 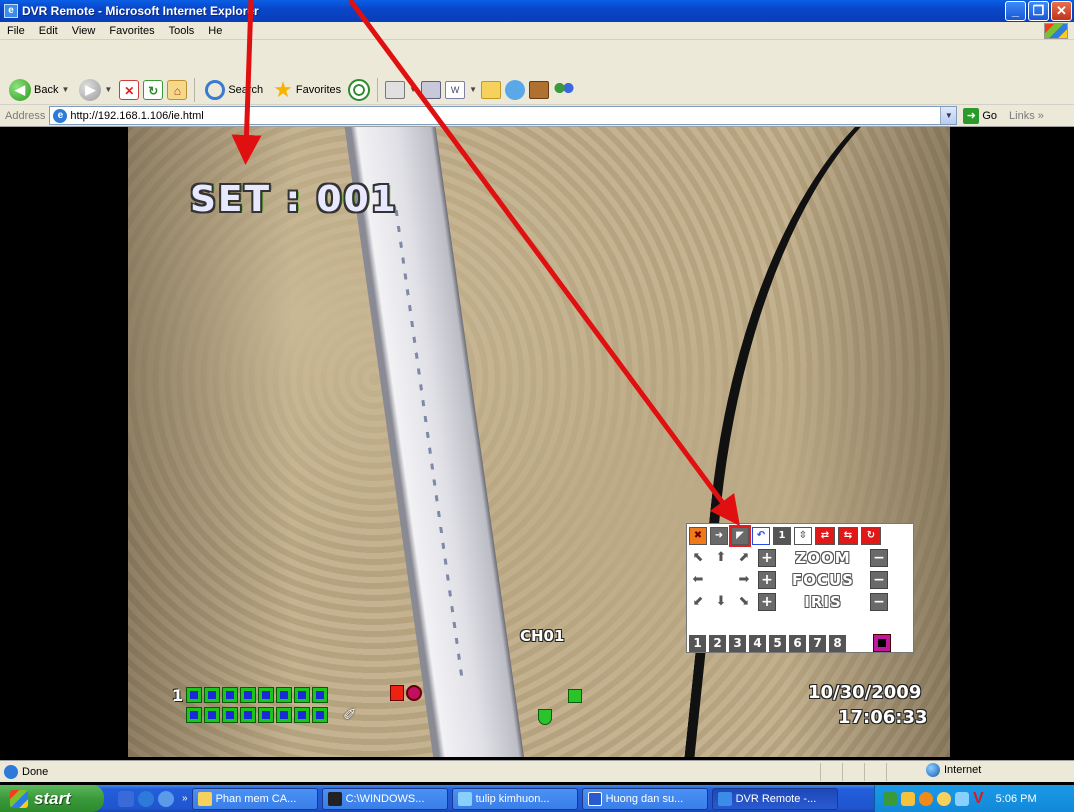 I want to click on go-button: ➜ Go, so click(x=980, y=115).